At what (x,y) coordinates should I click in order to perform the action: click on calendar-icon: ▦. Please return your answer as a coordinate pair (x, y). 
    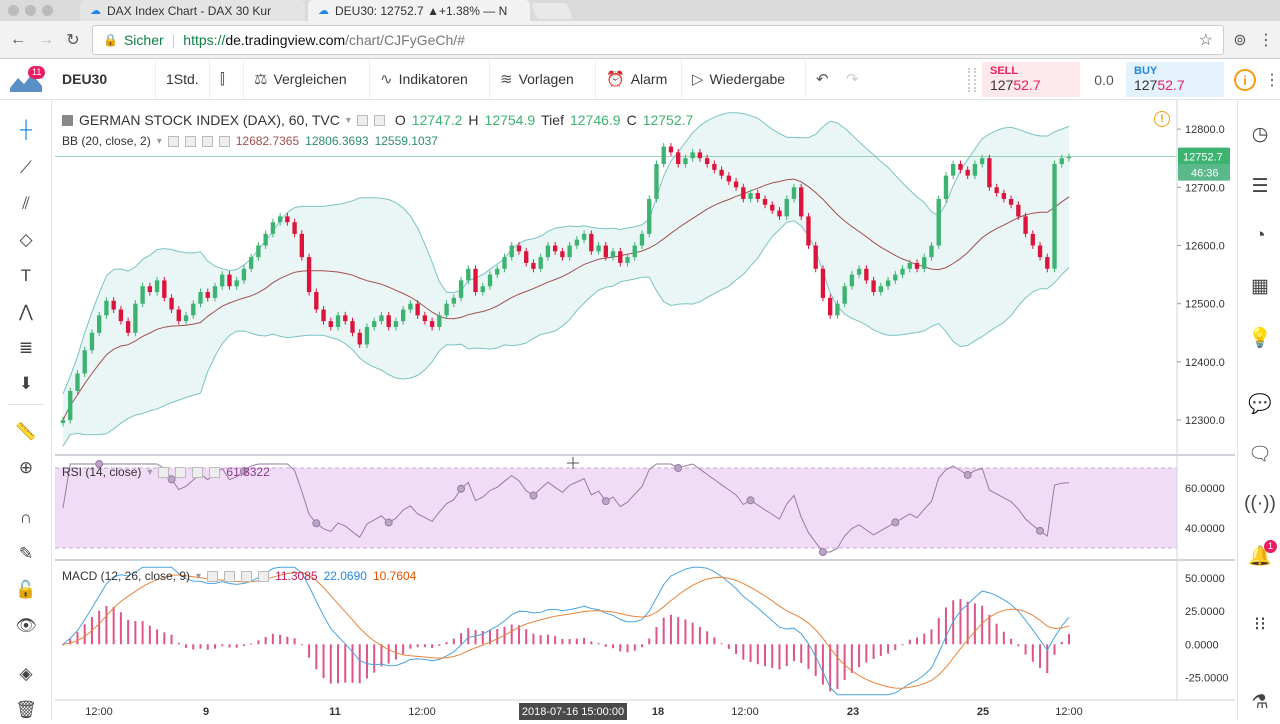
    Looking at the image, I should click on (1260, 286).